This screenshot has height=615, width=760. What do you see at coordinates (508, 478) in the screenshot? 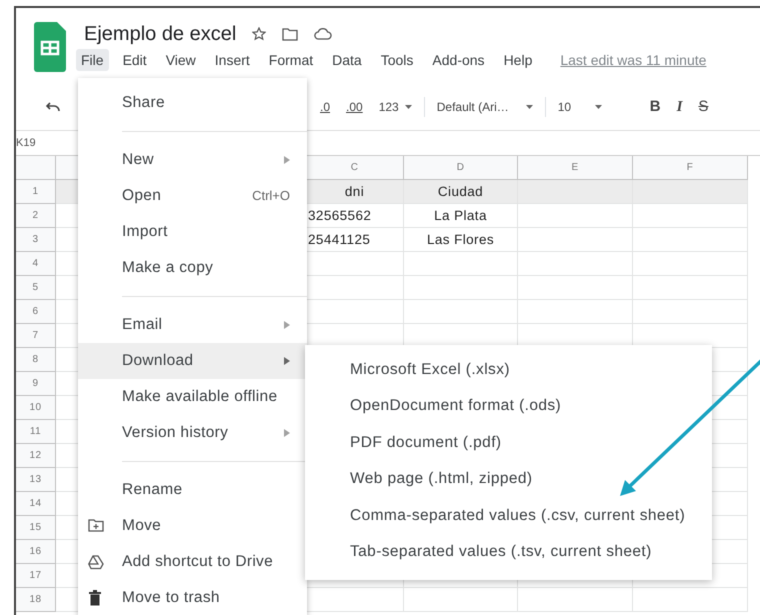
I see `menu-item: Web page (.html, zipped)` at bounding box center [508, 478].